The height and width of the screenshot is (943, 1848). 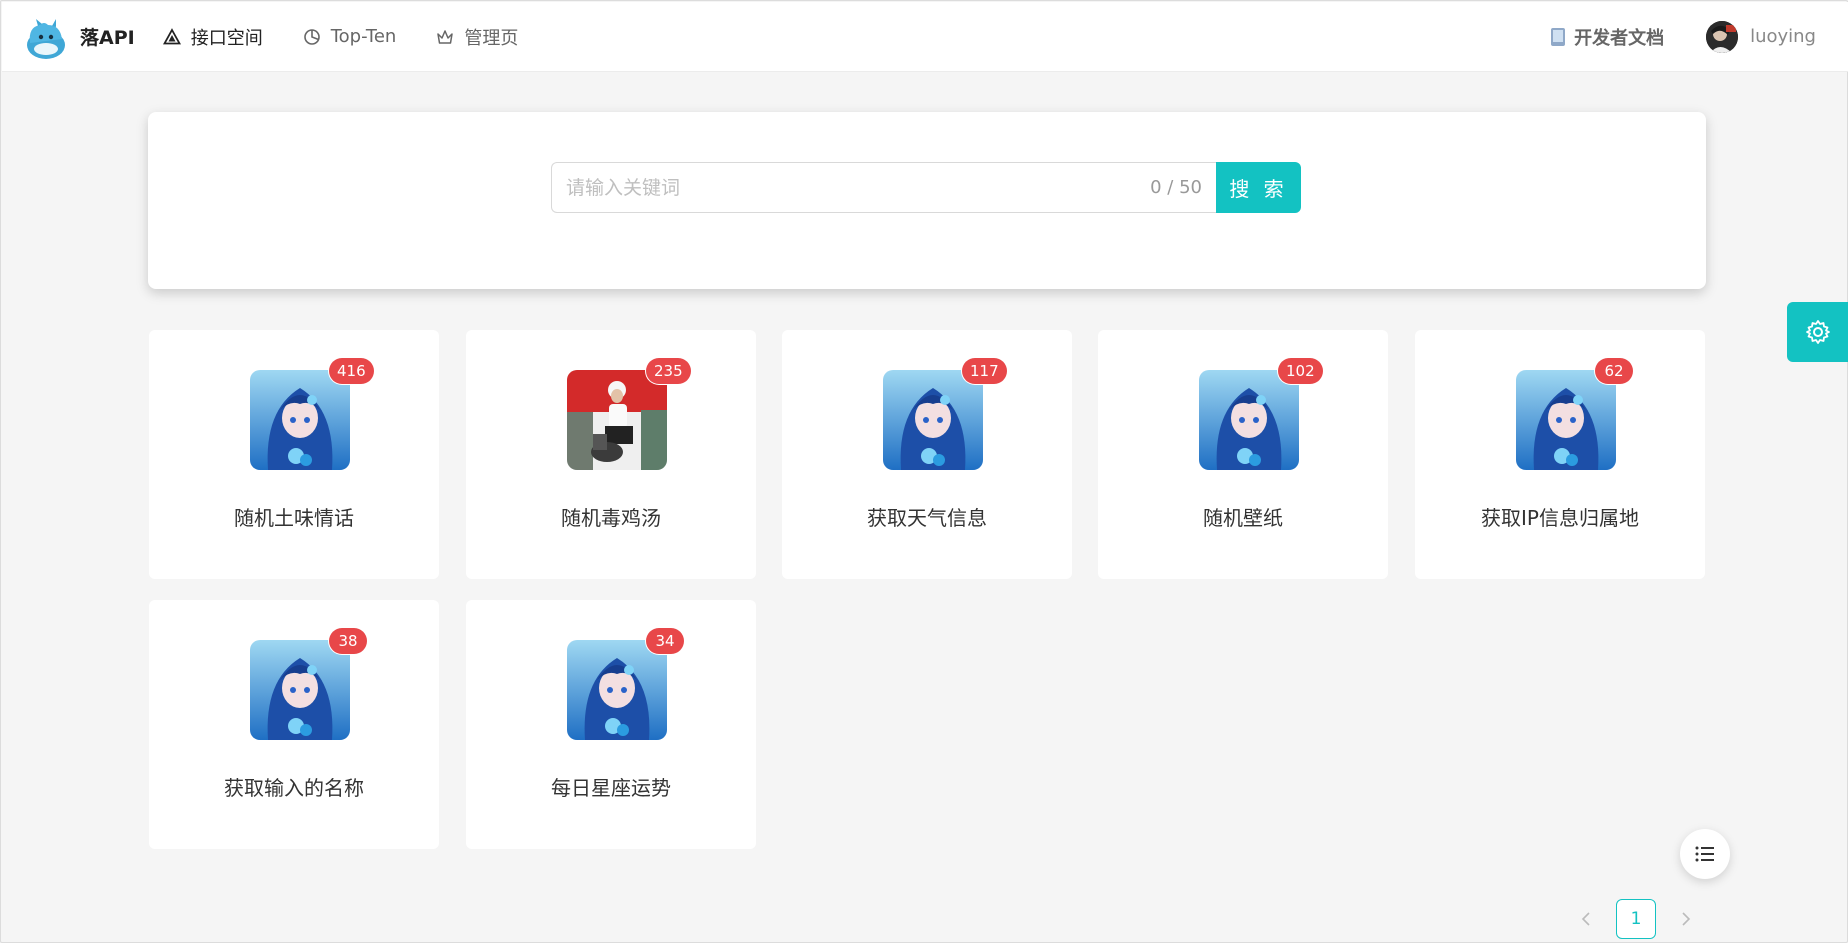 I want to click on call-count-badge: 235, so click(x=668, y=371).